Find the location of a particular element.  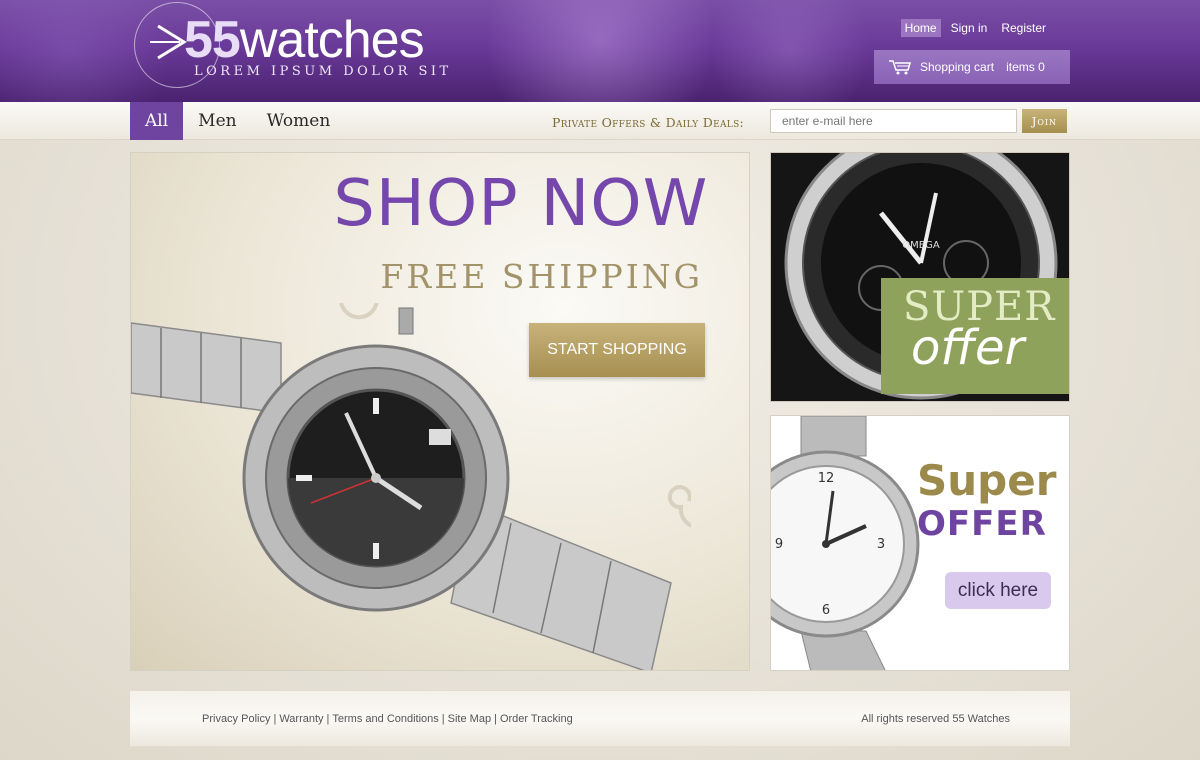

super-offer-box: SUPER offer is located at coordinates (975, 336).